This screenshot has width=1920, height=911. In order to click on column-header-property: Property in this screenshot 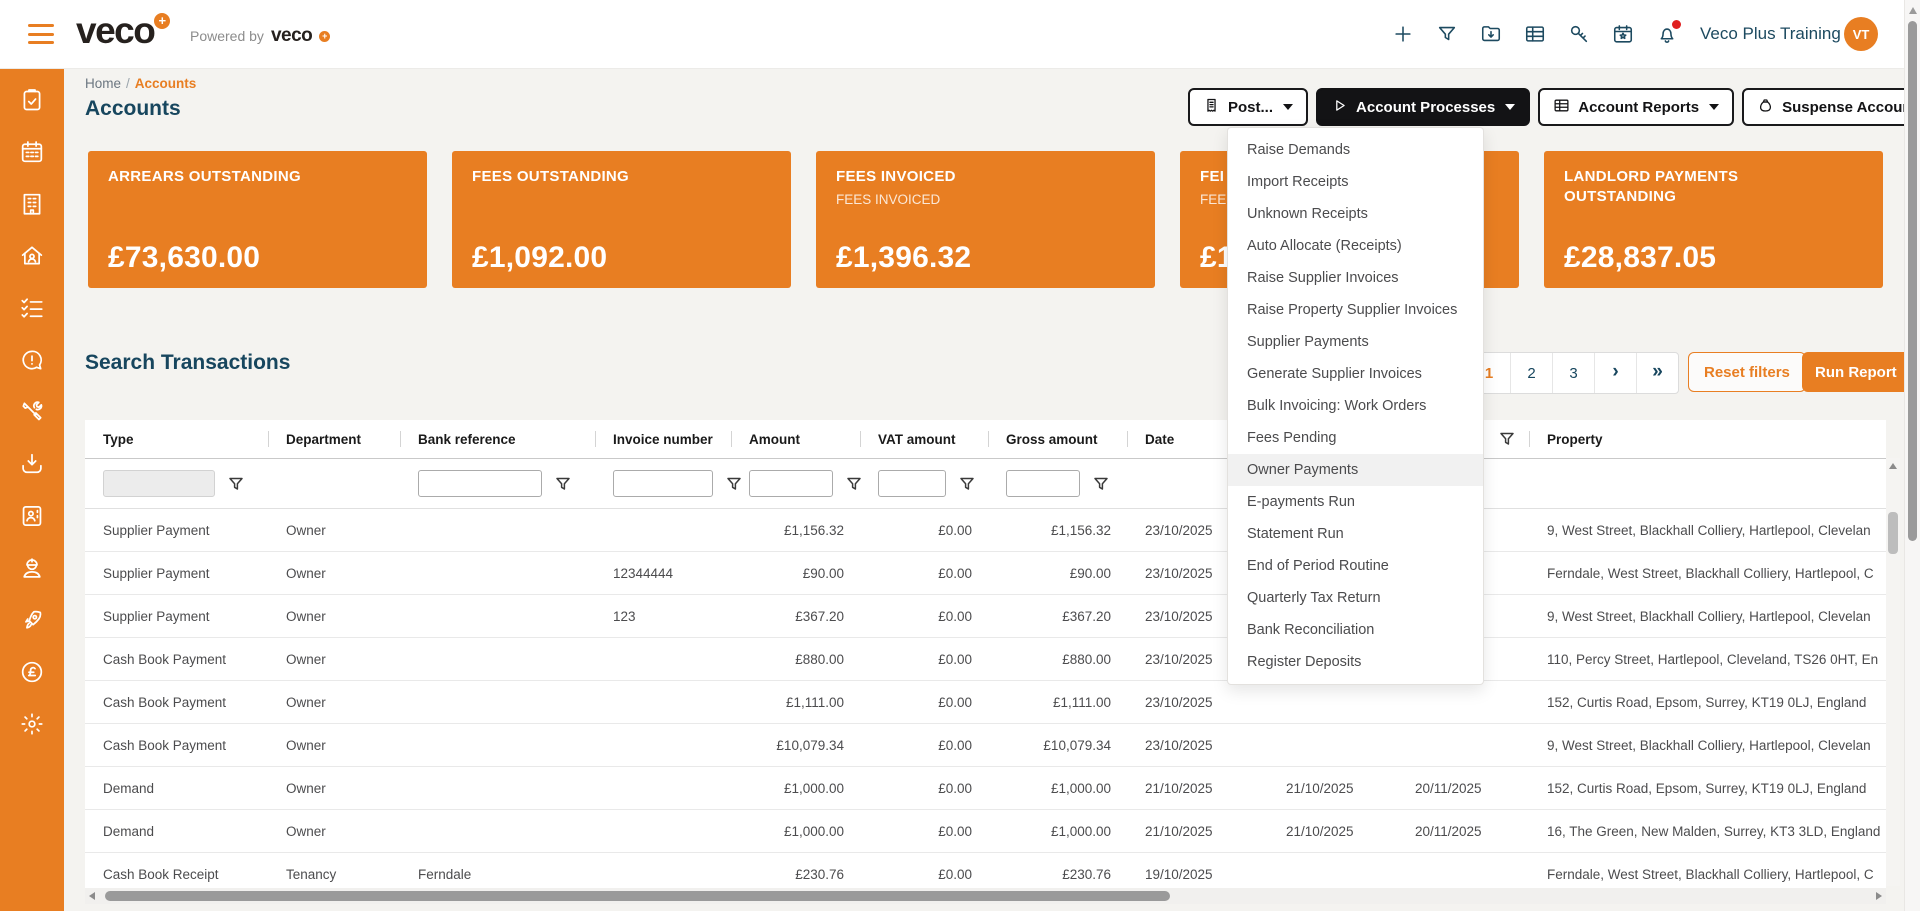, I will do `click(1707, 439)`.